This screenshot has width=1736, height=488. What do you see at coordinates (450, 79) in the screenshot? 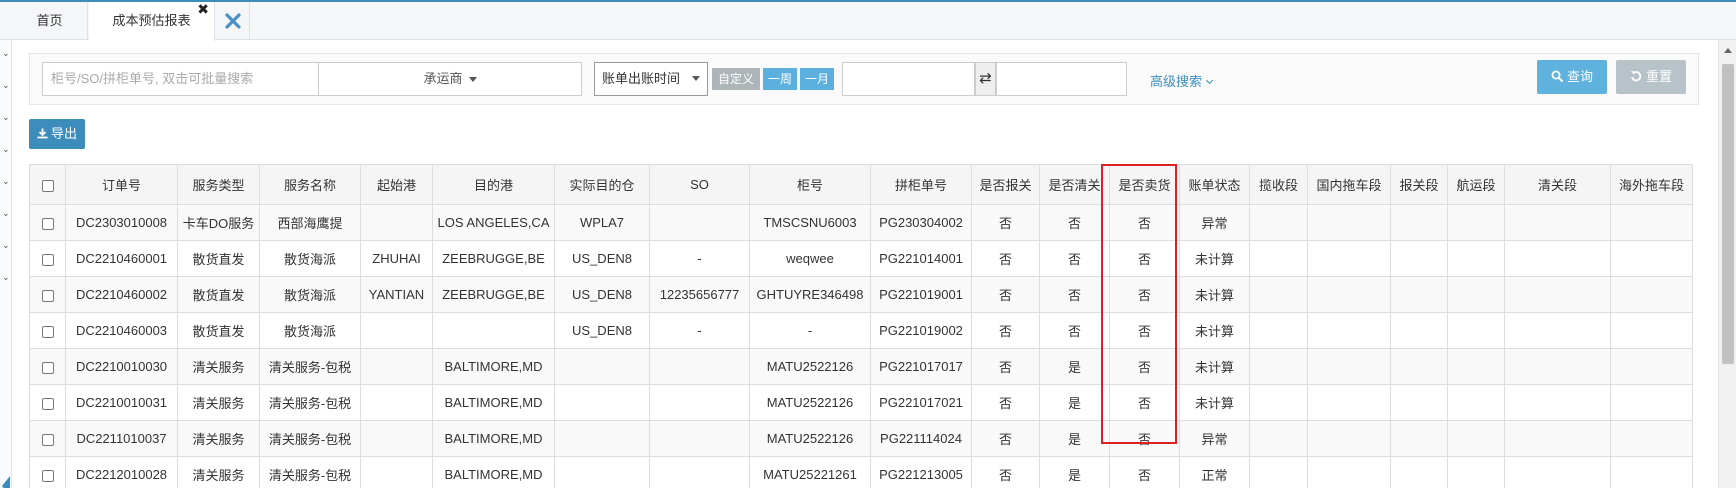
I see `carrier-select: 承运商` at bounding box center [450, 79].